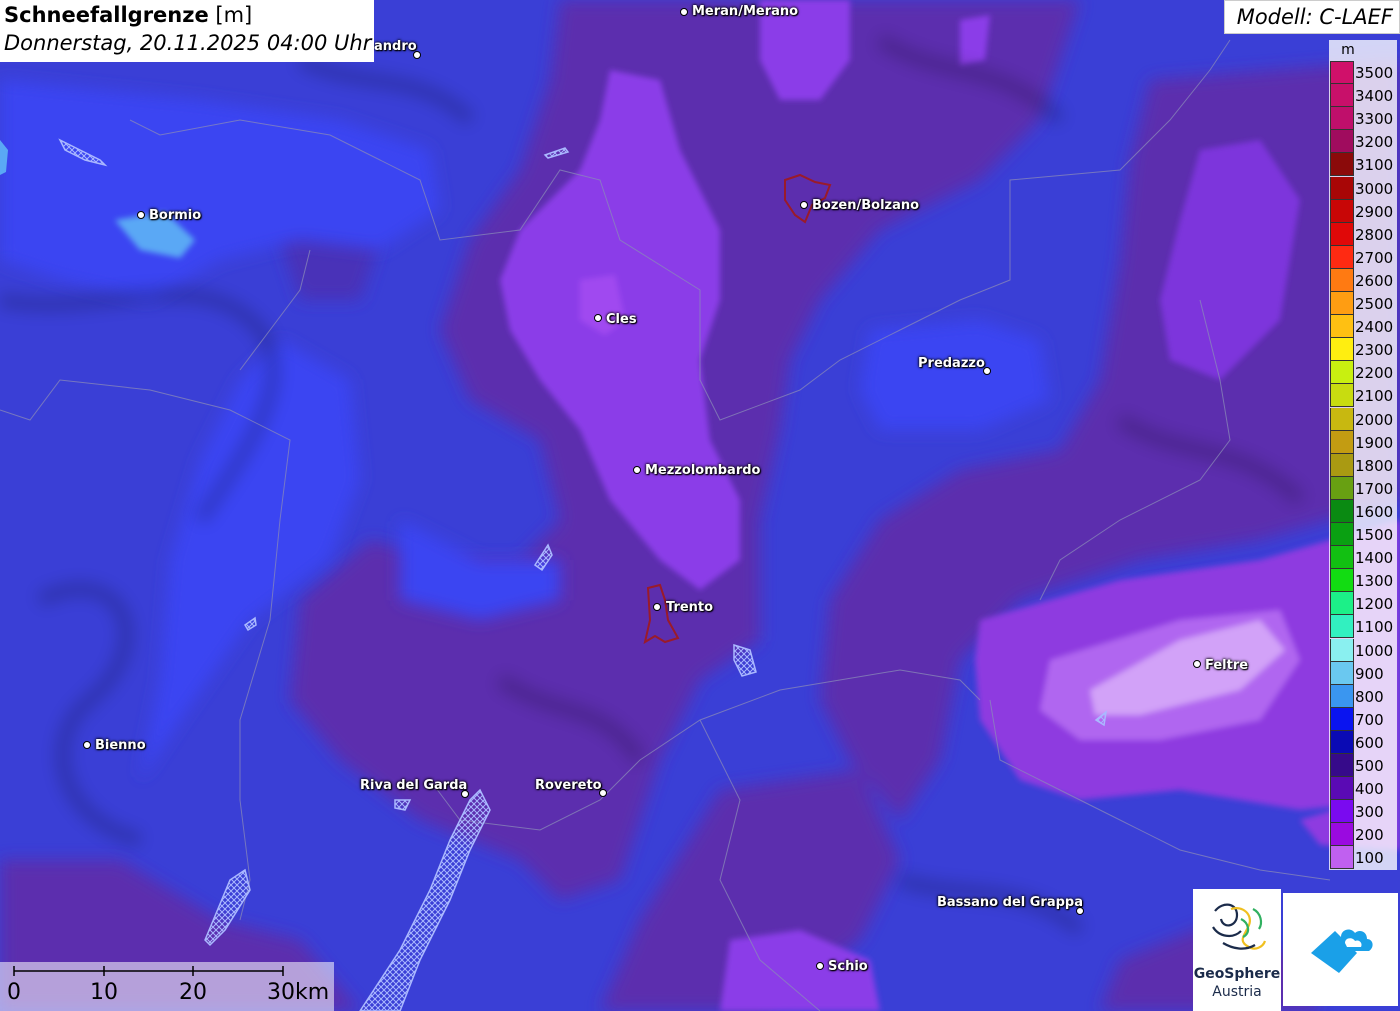  What do you see at coordinates (1363, 165) in the screenshot?
I see `legend-row: 3100` at bounding box center [1363, 165].